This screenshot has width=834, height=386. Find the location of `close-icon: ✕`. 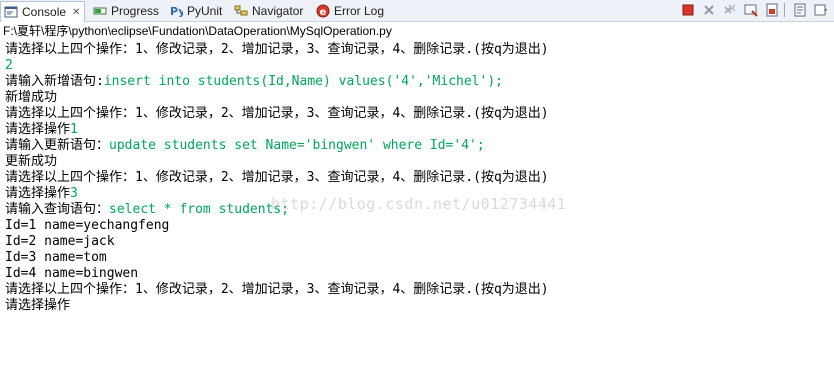

close-icon: ✕ is located at coordinates (76, 12).